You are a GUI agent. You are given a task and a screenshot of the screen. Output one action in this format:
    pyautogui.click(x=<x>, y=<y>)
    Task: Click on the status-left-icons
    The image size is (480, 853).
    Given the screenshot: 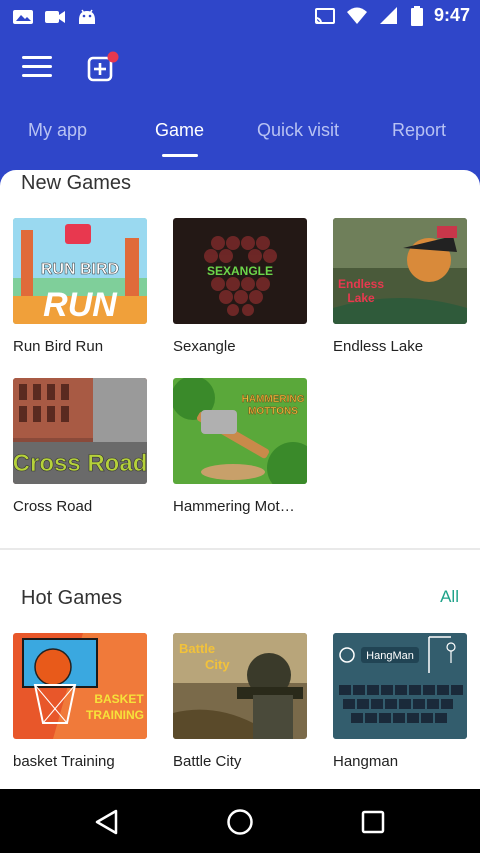 What is the action you would take?
    pyautogui.click(x=55, y=17)
    